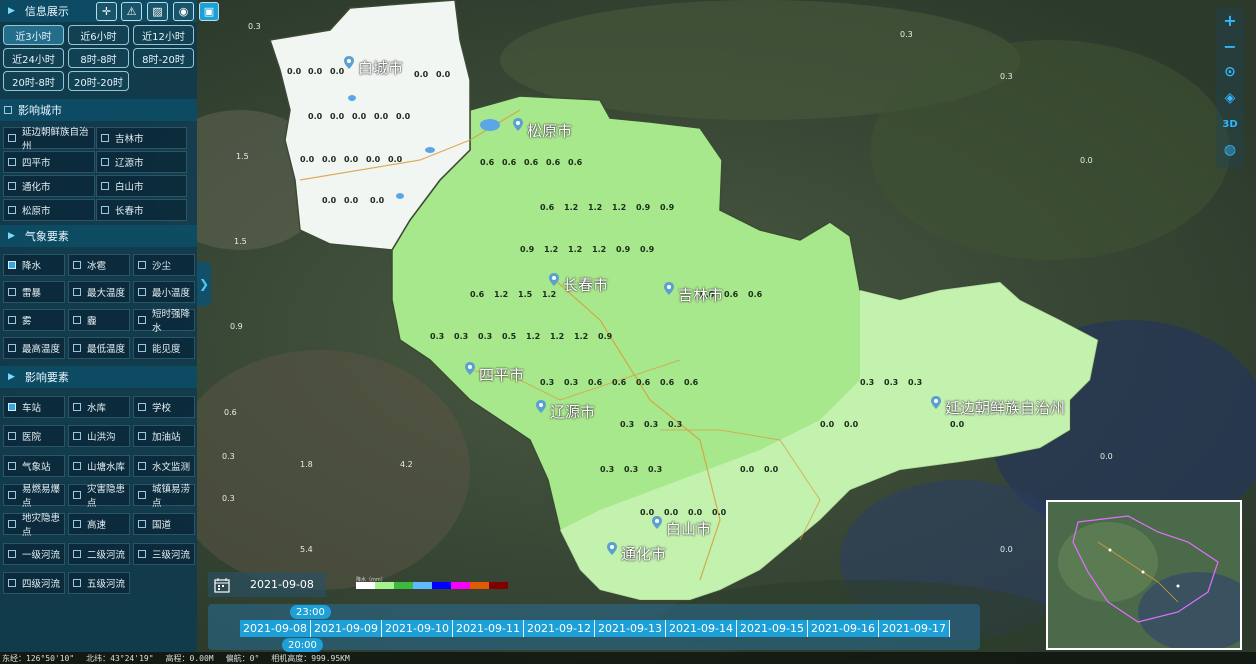 Image resolution: width=1256 pixels, height=664 pixels. Describe the element at coordinates (157, 11) in the screenshot. I see `hatch-icon: ▨` at that location.